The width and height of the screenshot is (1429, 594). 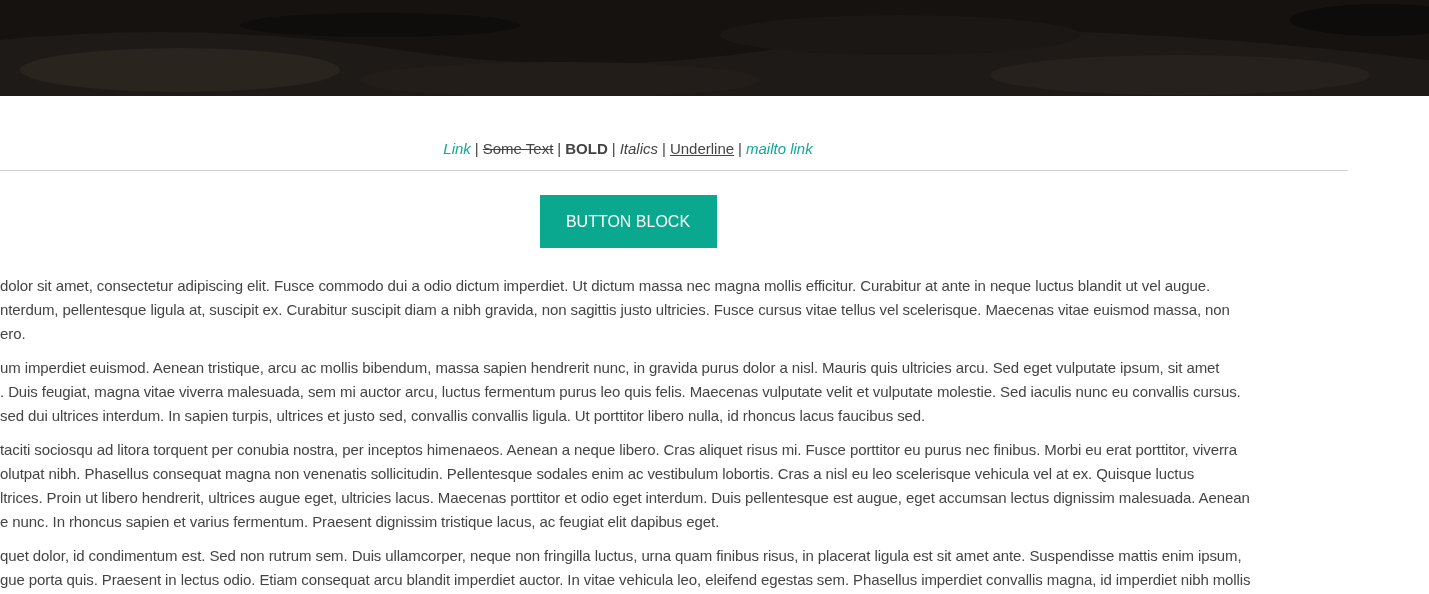 What do you see at coordinates (638, 149) in the screenshot?
I see `italic-text: Italics` at bounding box center [638, 149].